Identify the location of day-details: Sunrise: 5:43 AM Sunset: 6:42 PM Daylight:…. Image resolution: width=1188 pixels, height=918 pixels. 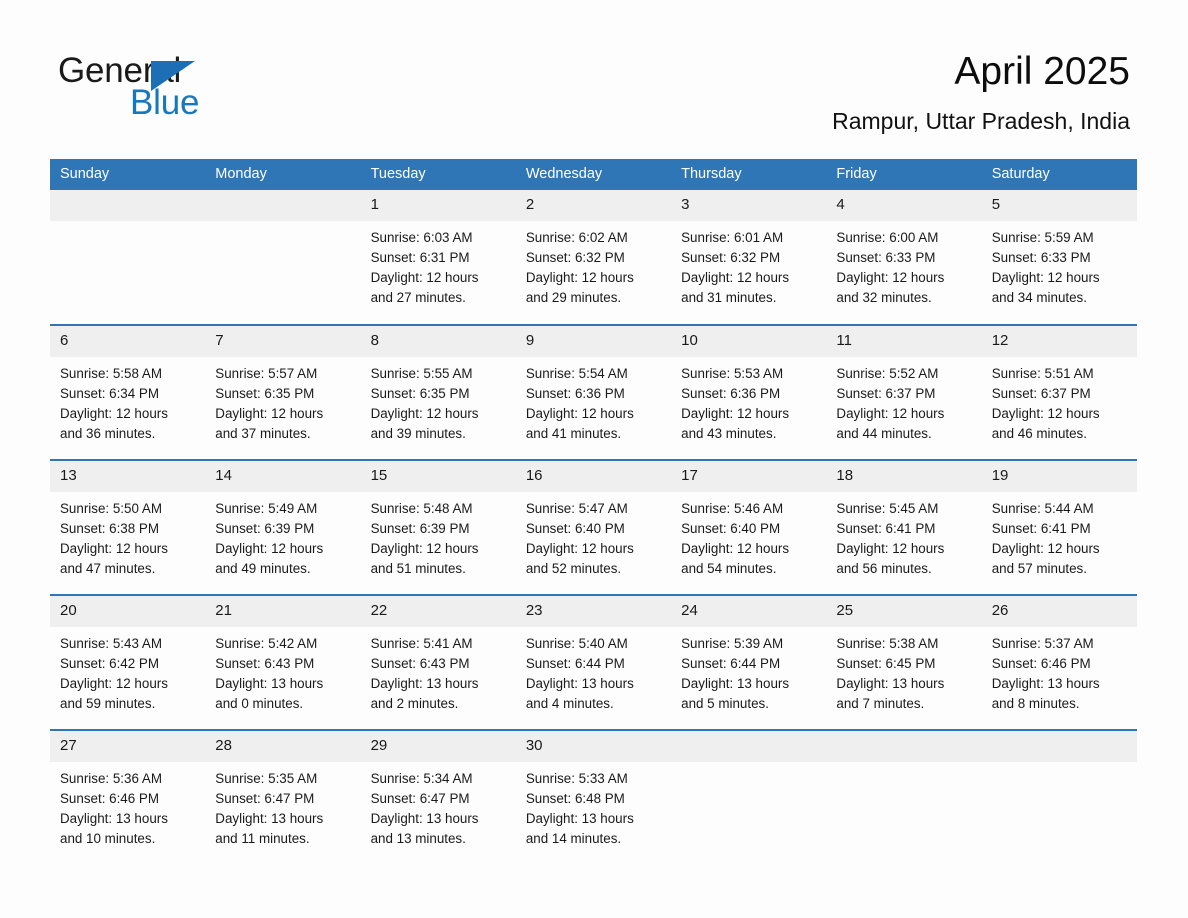
(127, 670).